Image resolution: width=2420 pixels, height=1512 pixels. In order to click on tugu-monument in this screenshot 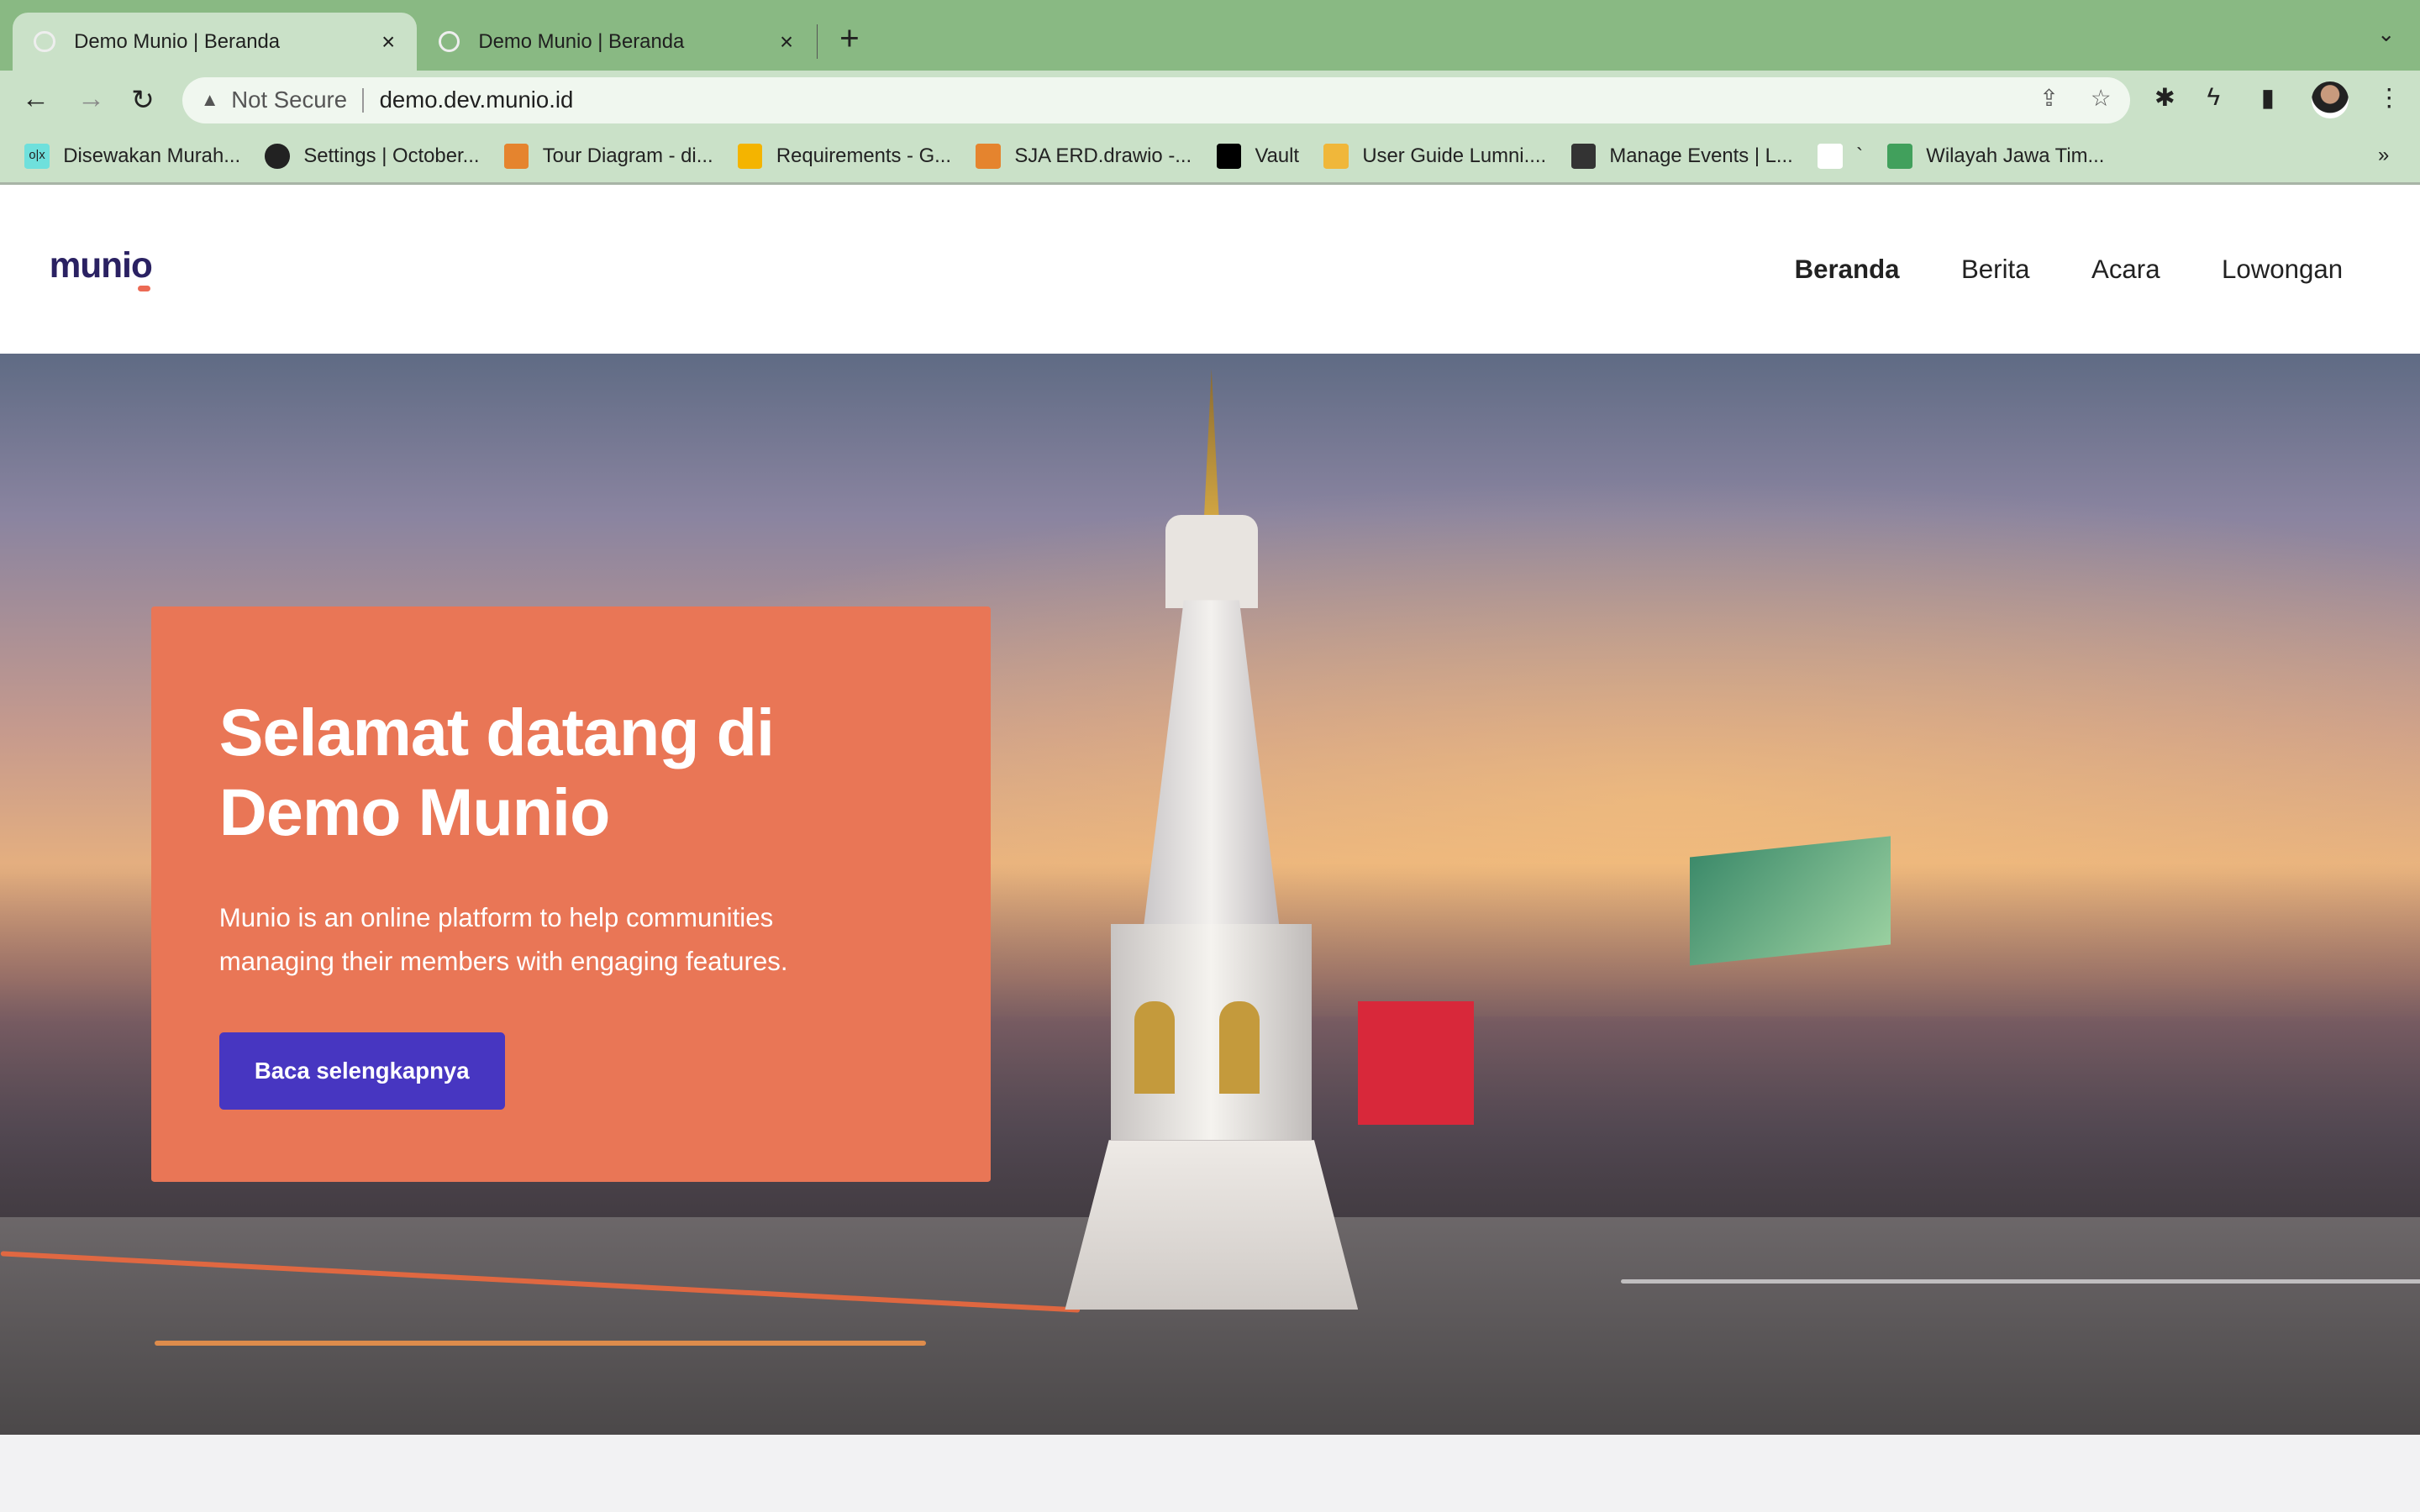, I will do `click(1212, 847)`.